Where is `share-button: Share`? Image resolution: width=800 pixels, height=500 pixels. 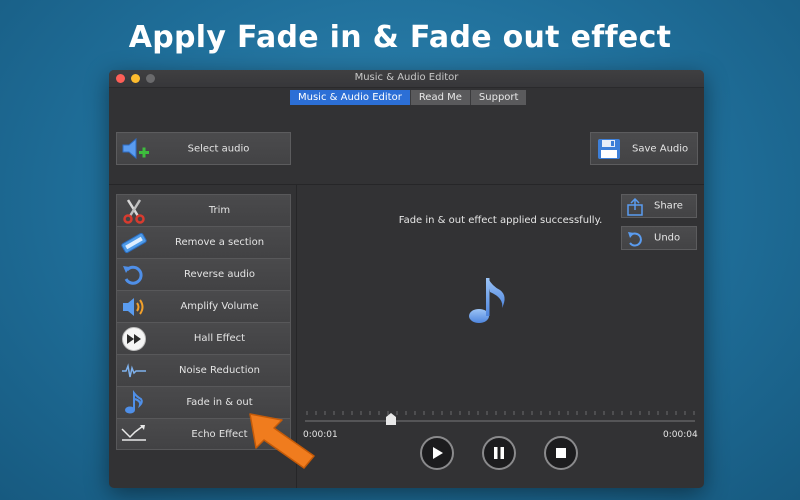
share-button: Share is located at coordinates (659, 206).